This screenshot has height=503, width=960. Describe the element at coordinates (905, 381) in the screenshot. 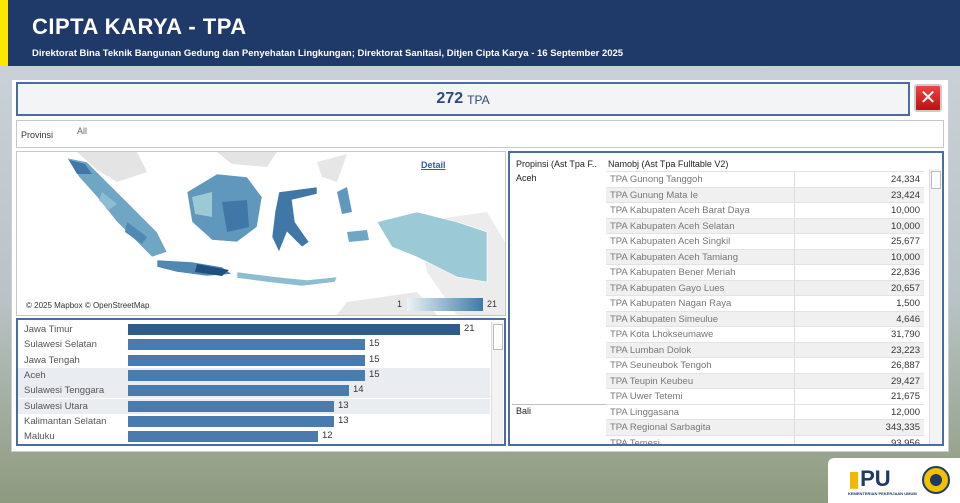

I see `tpa-value: 29,427` at that location.